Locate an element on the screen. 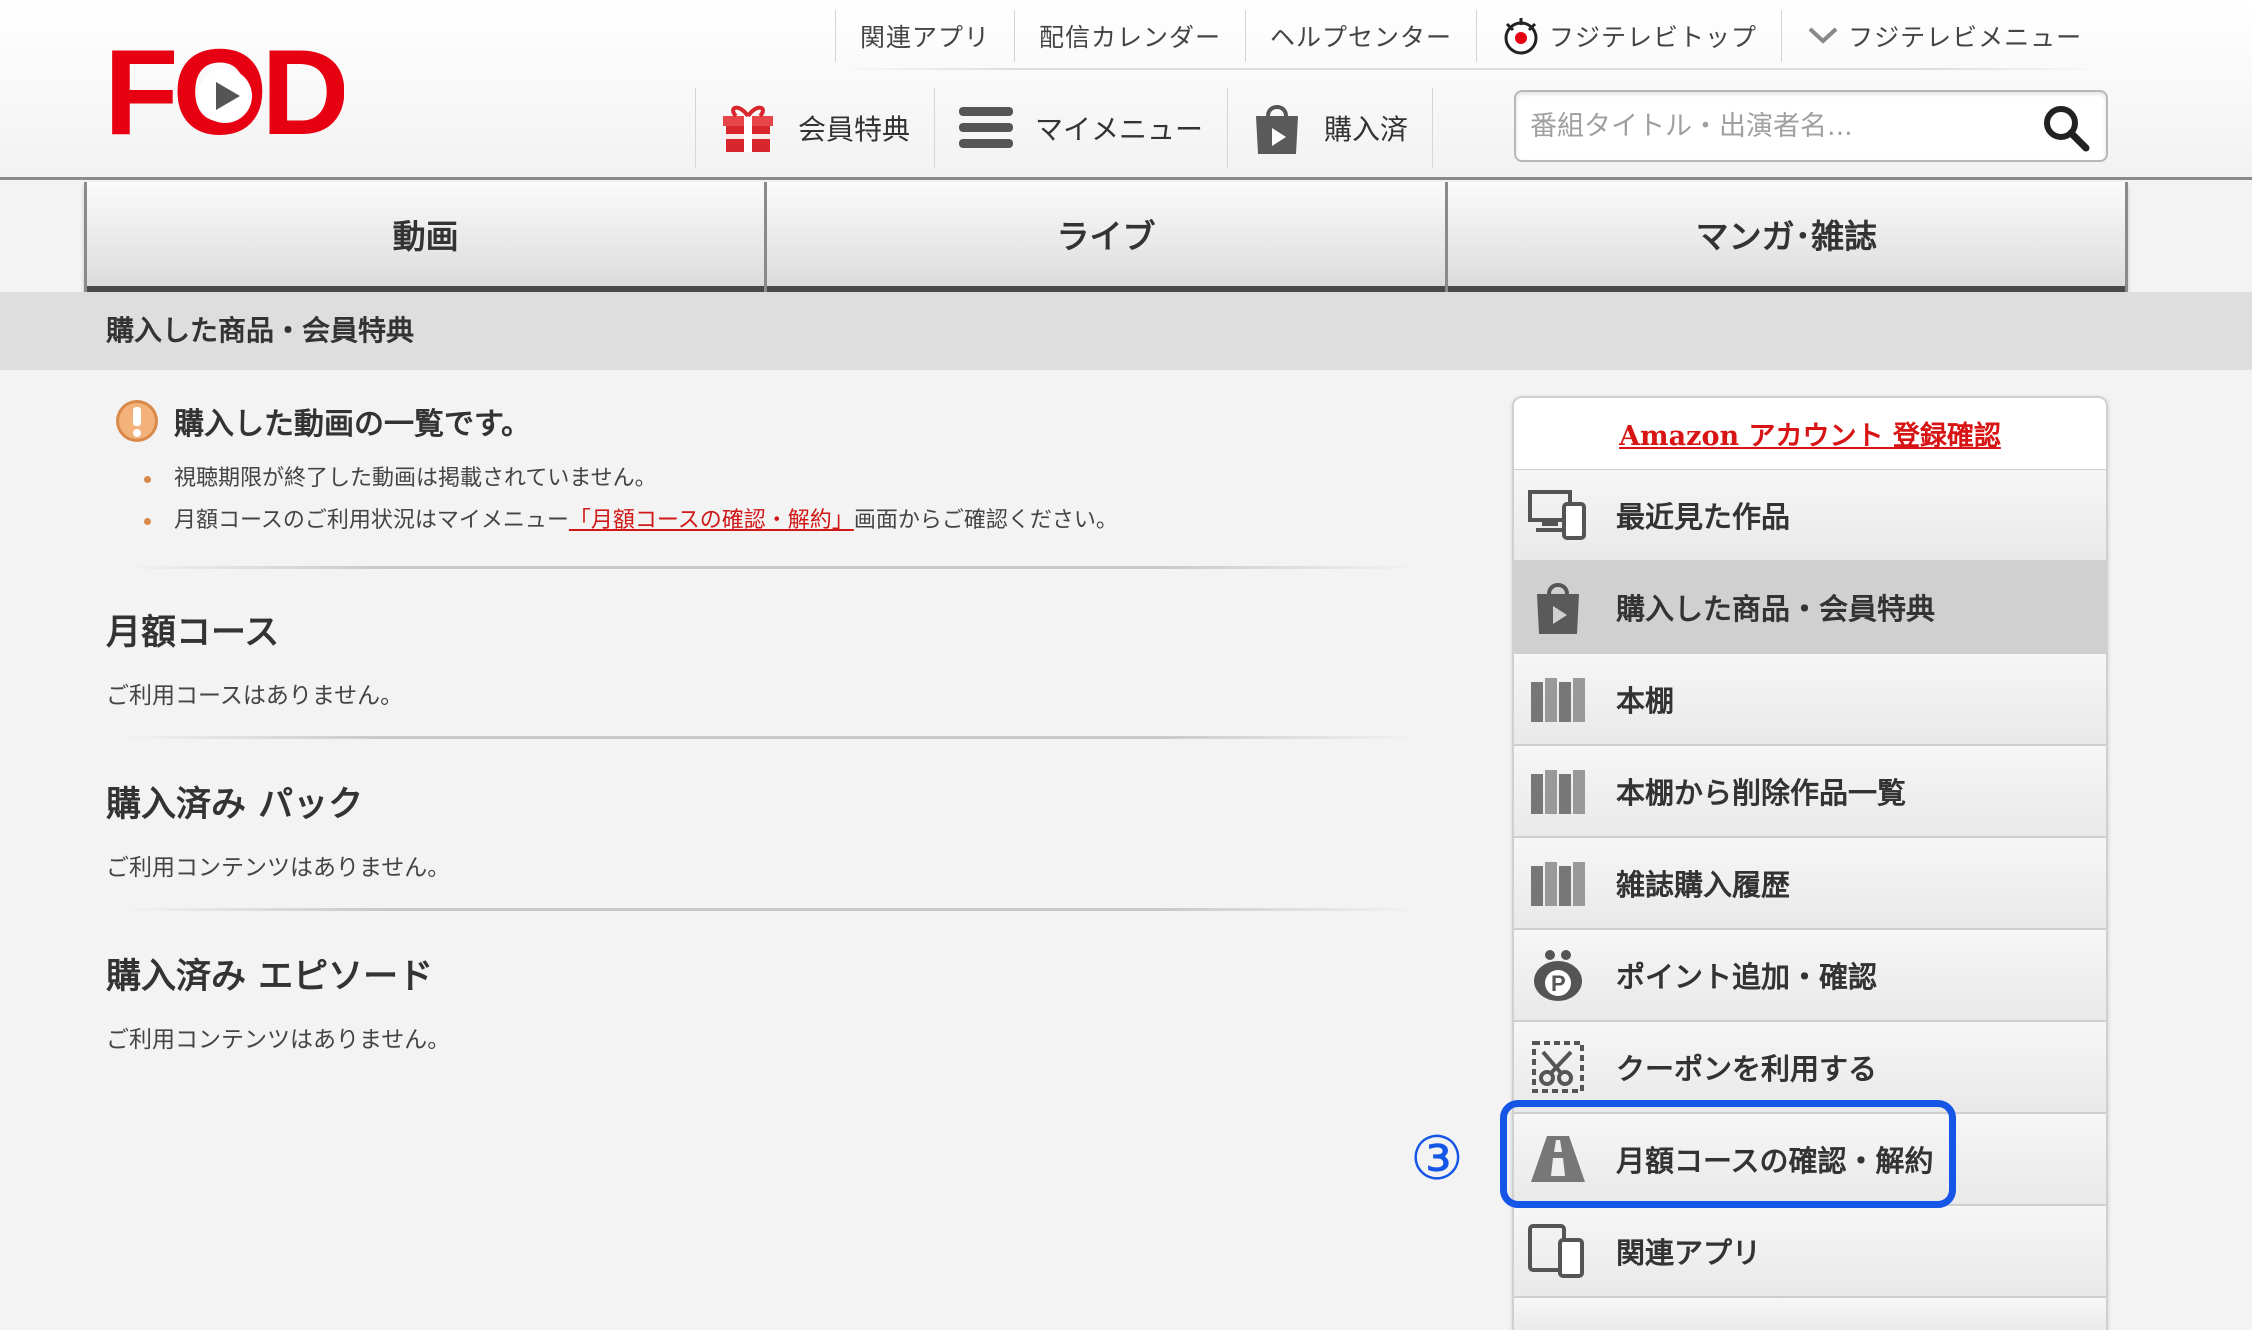 Image resolution: width=2252 pixels, height=1330 pixels. side-item-related-apps: 関連アプリ is located at coordinates (1810, 1252).